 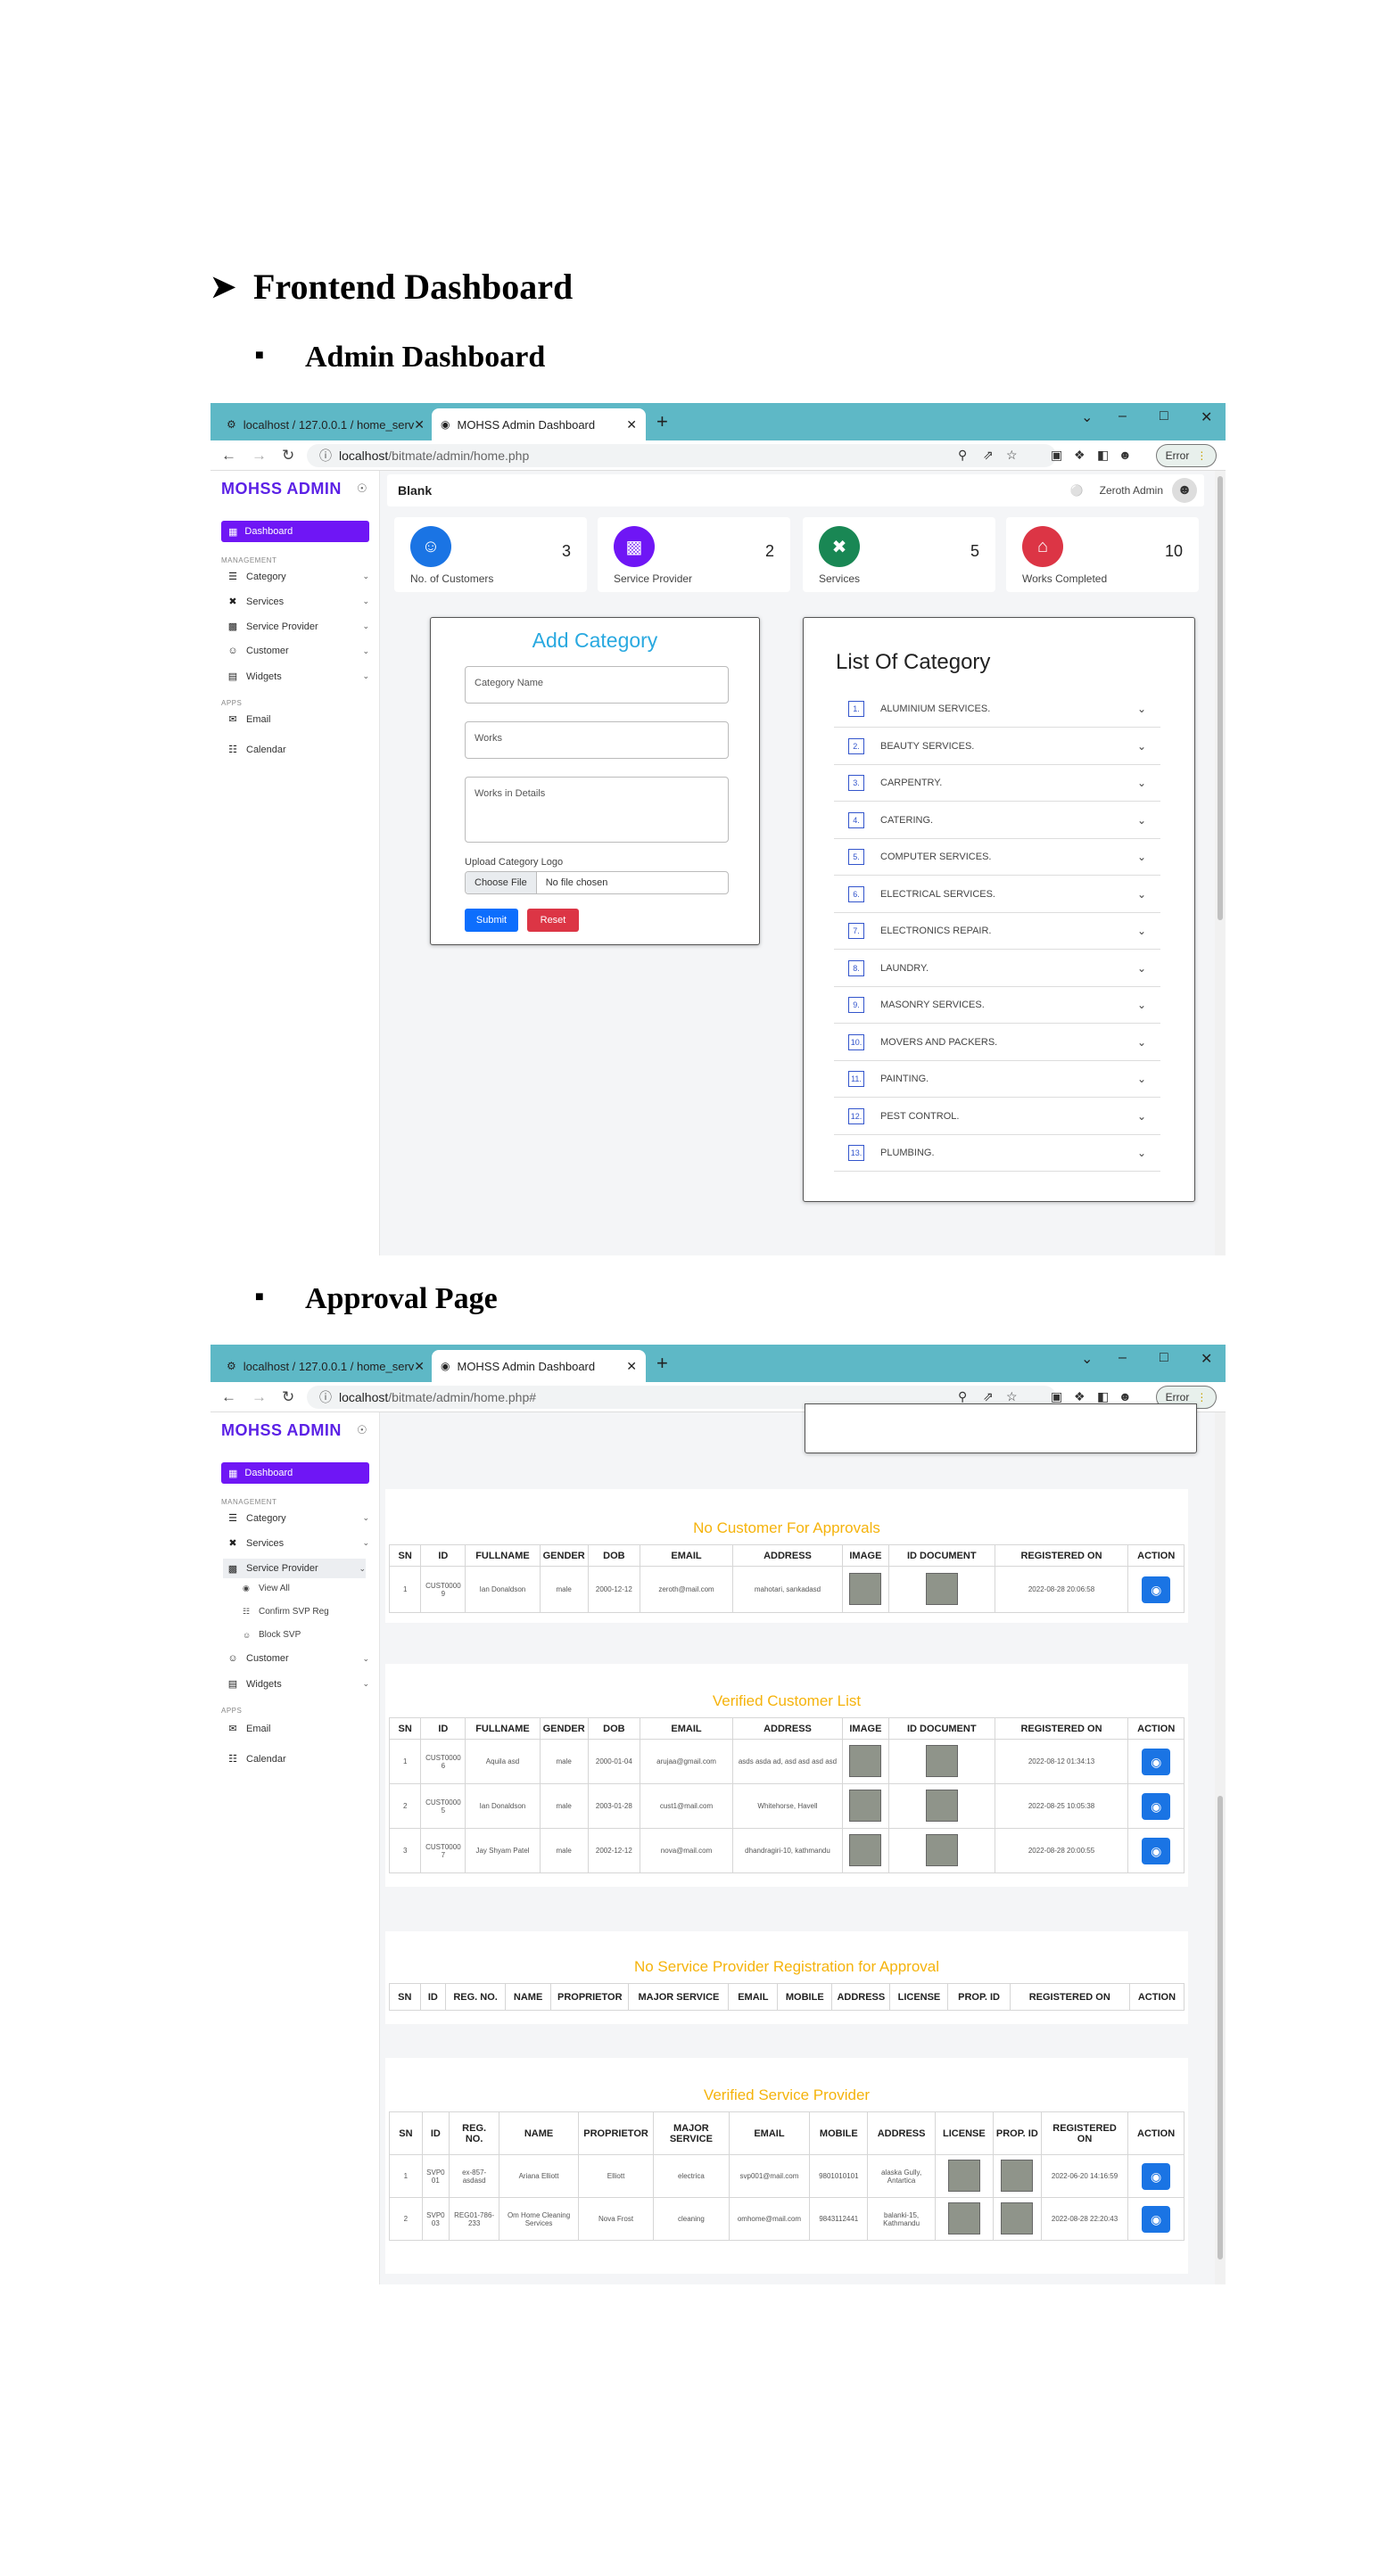 I want to click on category-item: 5. COMPUTER SERVICES. ⌄, so click(x=997, y=857).